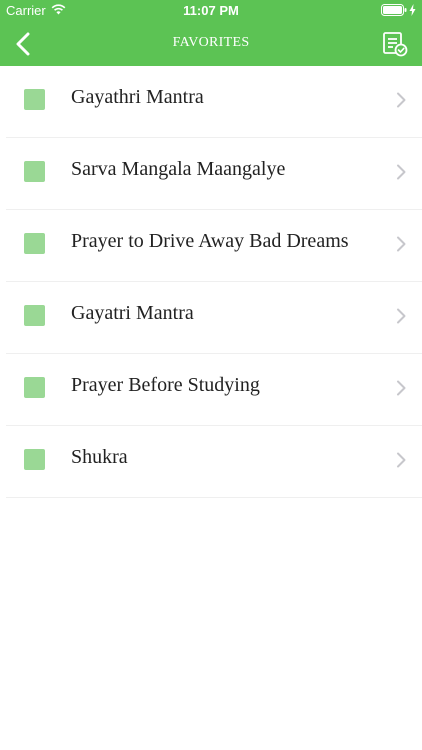 The image size is (422, 750). I want to click on favorite-row: Prayer Before Studying, so click(214, 390).